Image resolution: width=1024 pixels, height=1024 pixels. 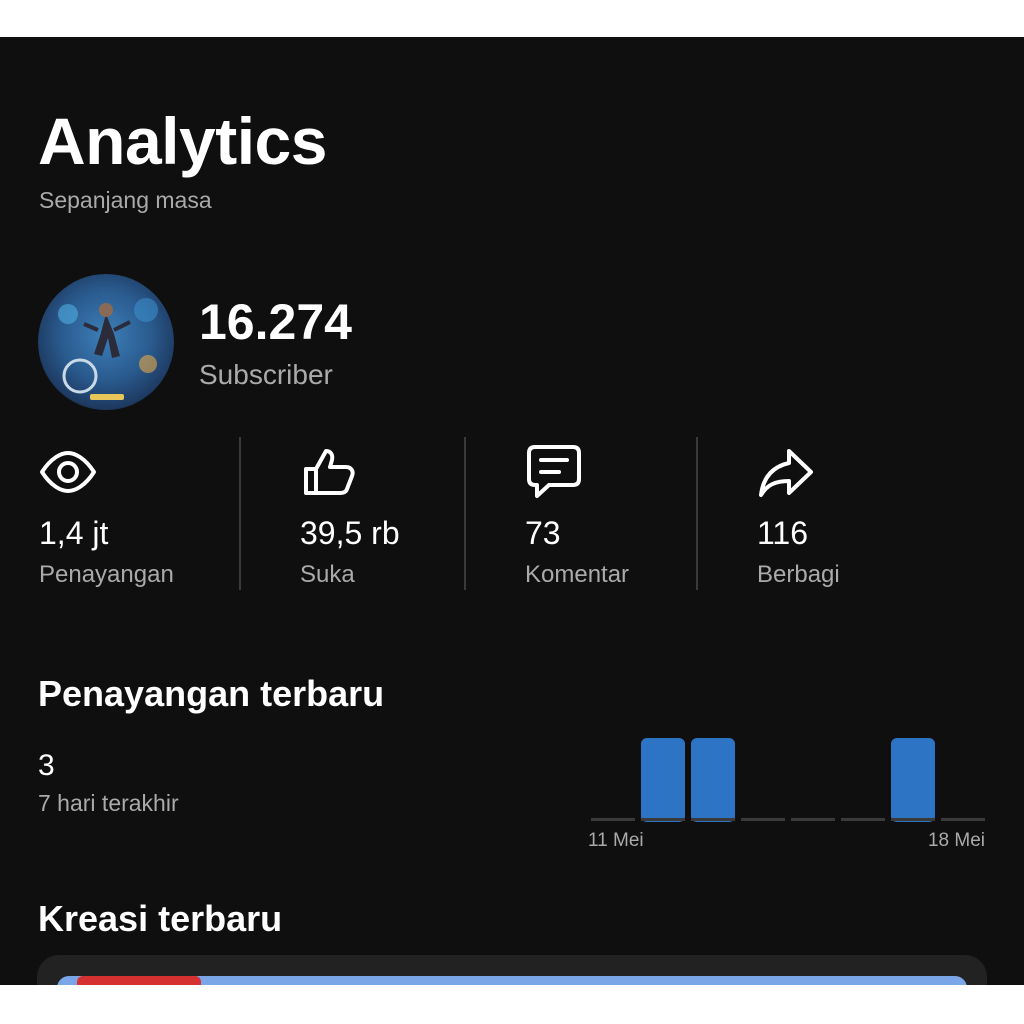 What do you see at coordinates (543, 533) in the screenshot?
I see `comments-value: 73` at bounding box center [543, 533].